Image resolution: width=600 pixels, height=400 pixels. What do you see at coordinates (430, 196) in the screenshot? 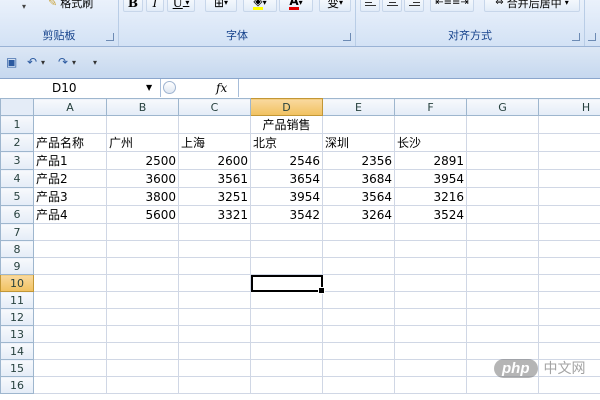
I see `cell: 3216` at bounding box center [430, 196].